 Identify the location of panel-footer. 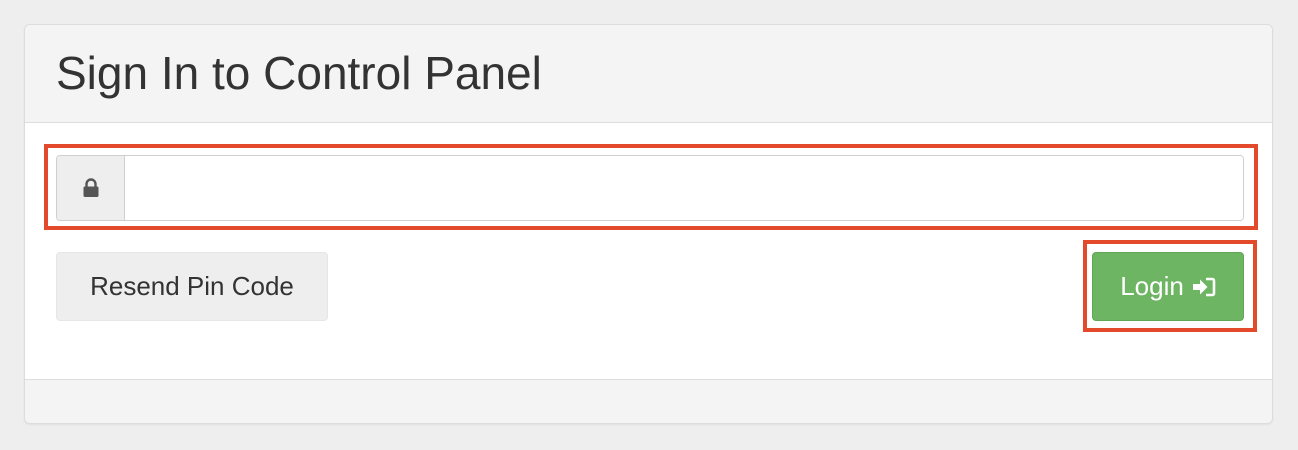
(648, 401).